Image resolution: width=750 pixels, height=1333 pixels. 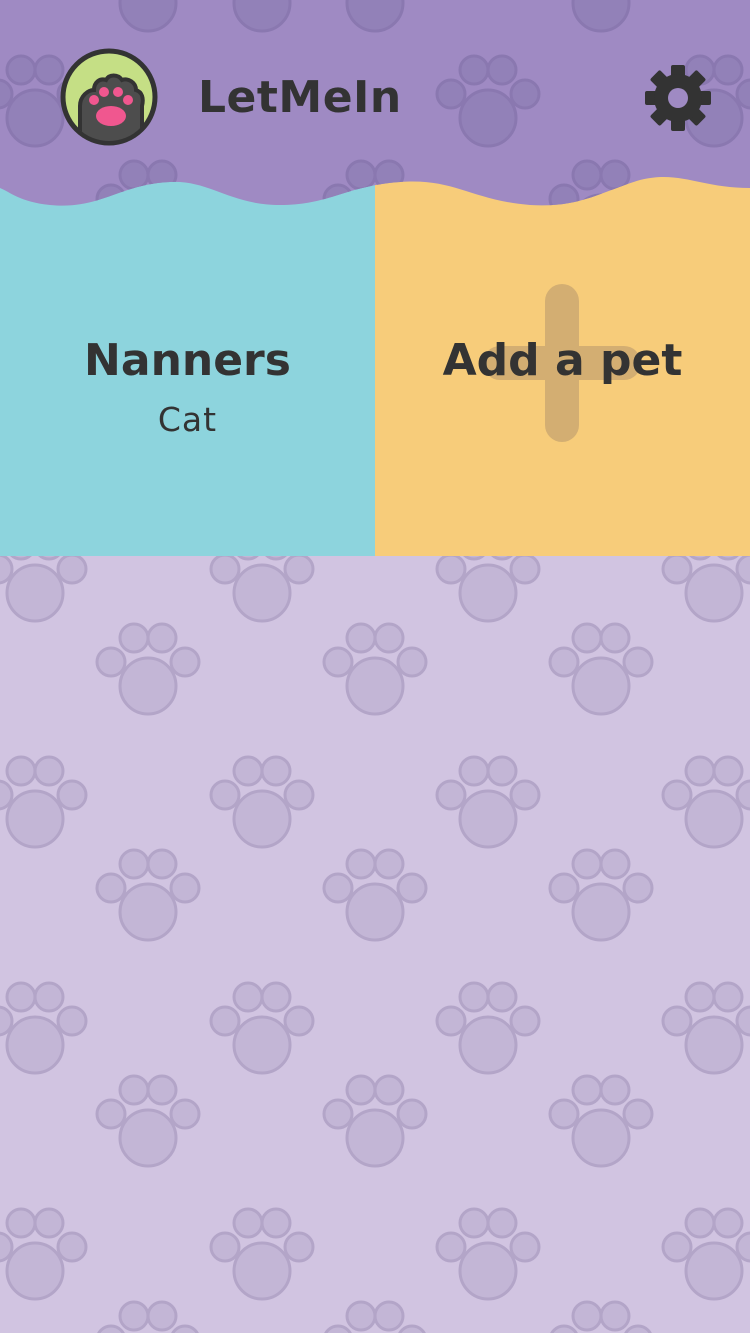 I want to click on pet-type: Cat, so click(x=187, y=419).